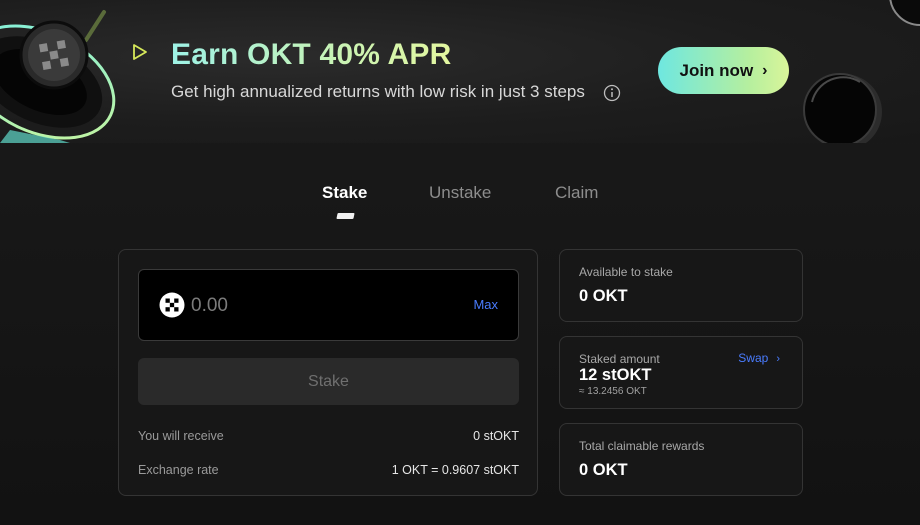 The width and height of the screenshot is (920, 525). Describe the element at coordinates (328, 381) in the screenshot. I see `stake-button: Stake` at that location.